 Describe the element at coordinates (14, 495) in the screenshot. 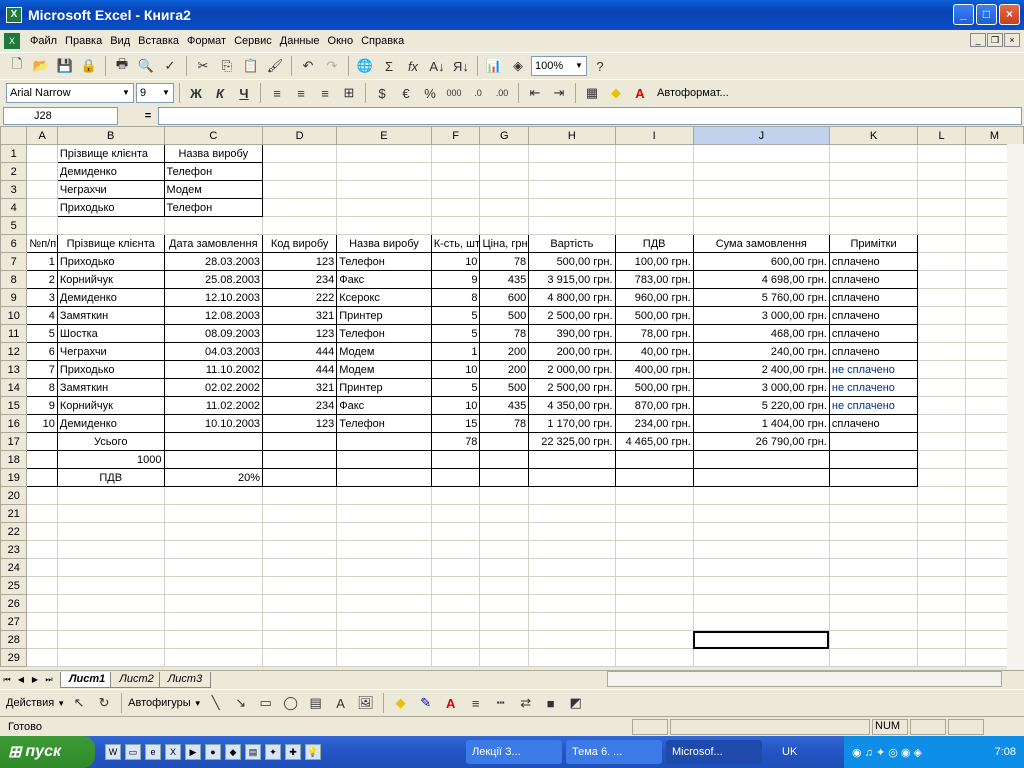

I see `row-header: 20` at that location.